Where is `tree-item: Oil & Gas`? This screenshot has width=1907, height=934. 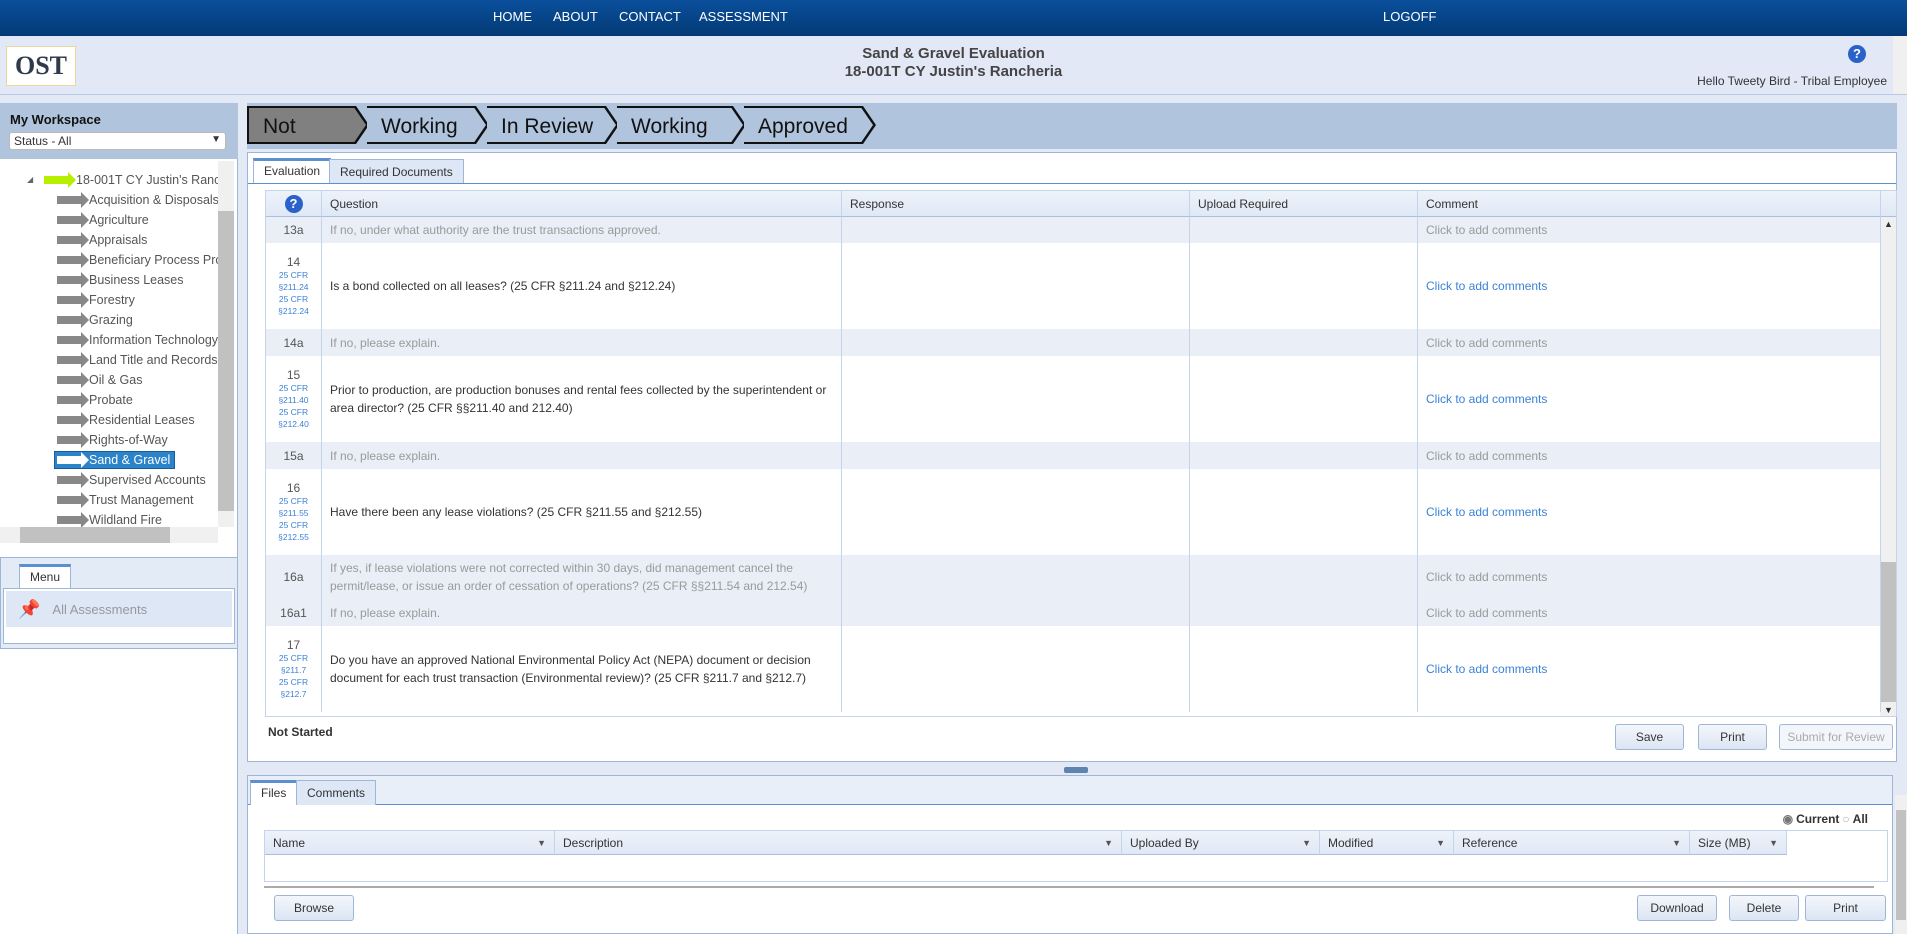 tree-item: Oil & Gas is located at coordinates (100, 380).